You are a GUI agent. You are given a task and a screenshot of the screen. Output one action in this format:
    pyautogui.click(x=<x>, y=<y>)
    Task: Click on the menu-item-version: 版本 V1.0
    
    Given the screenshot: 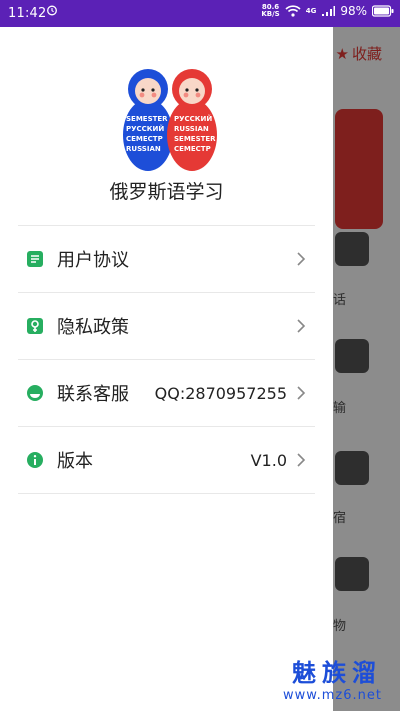 What is the action you would take?
    pyautogui.click(x=166, y=460)
    